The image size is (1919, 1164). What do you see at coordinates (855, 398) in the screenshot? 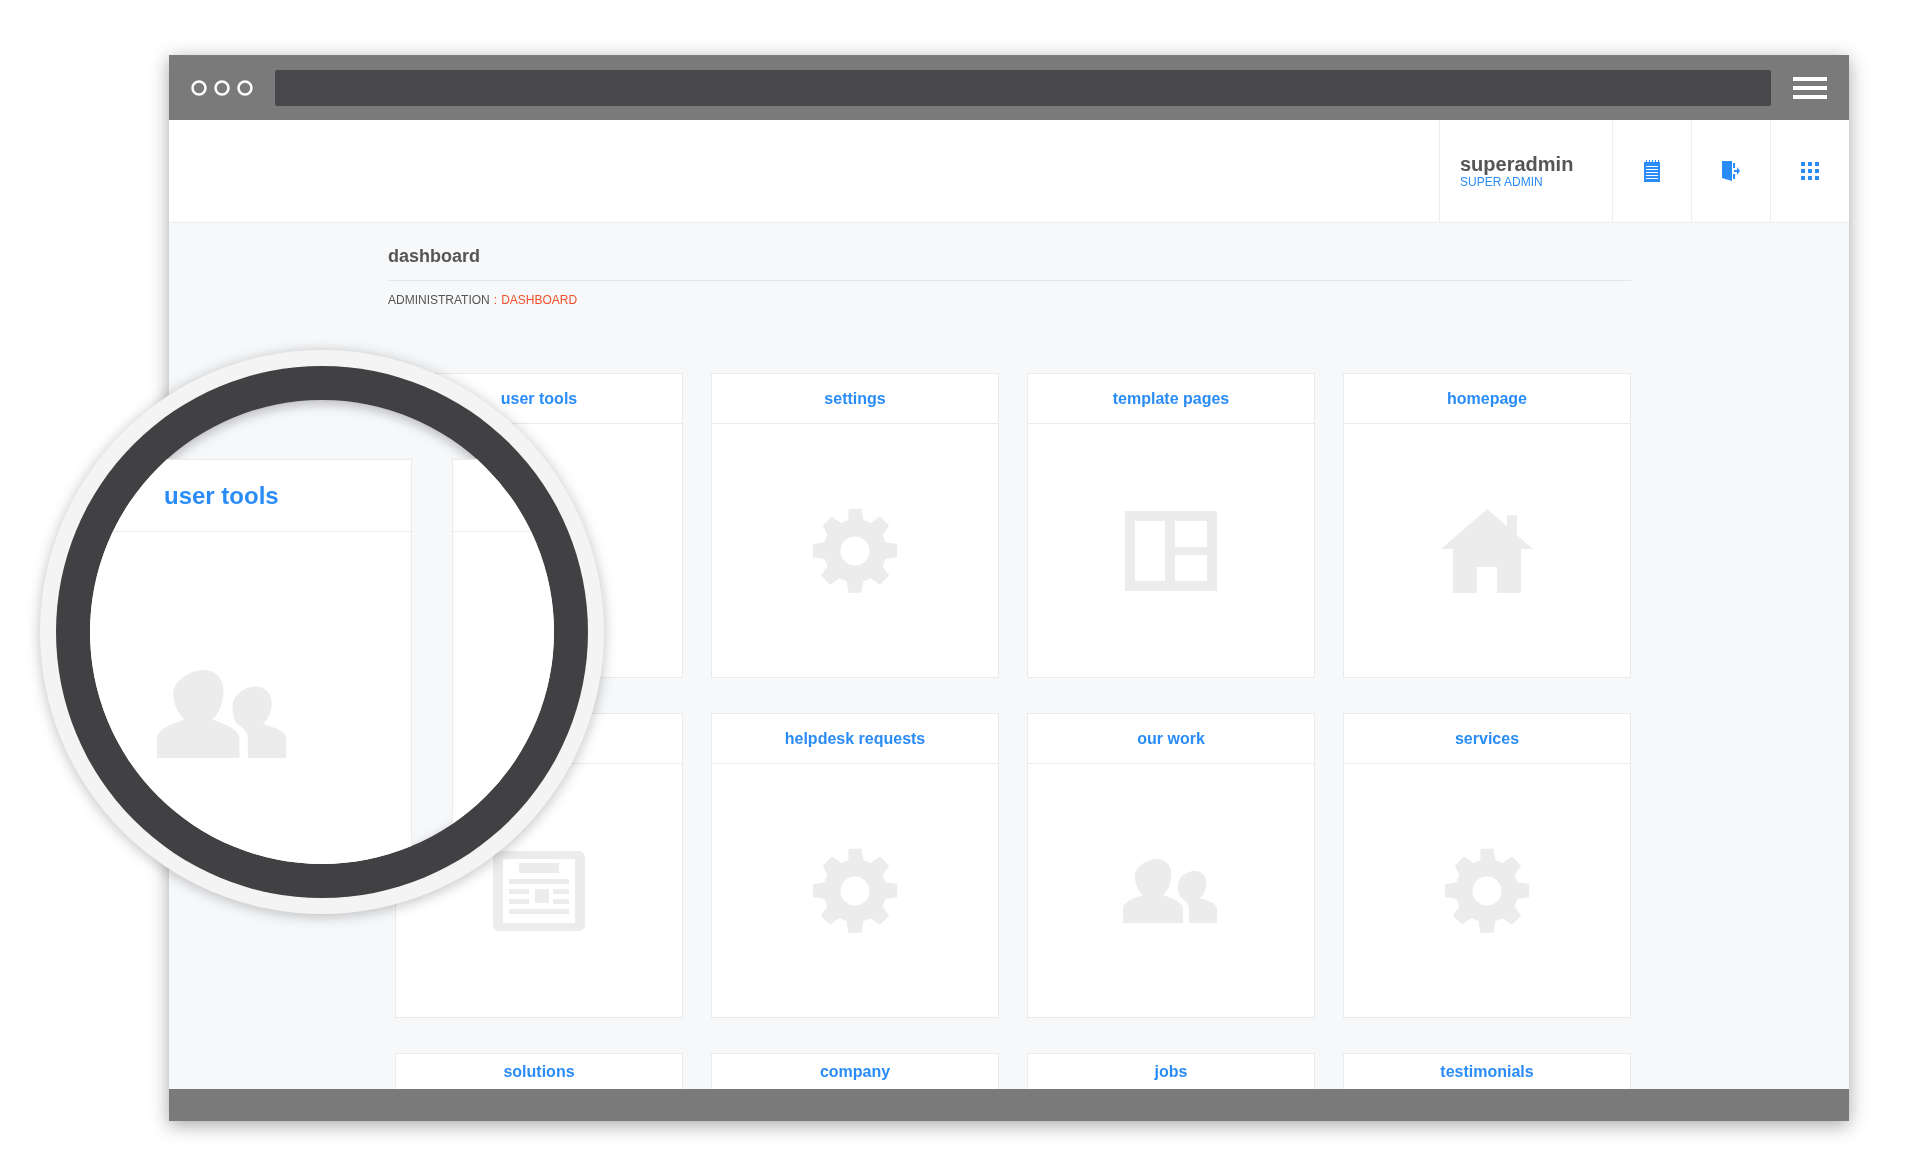
I see `tile-title: settings` at bounding box center [855, 398].